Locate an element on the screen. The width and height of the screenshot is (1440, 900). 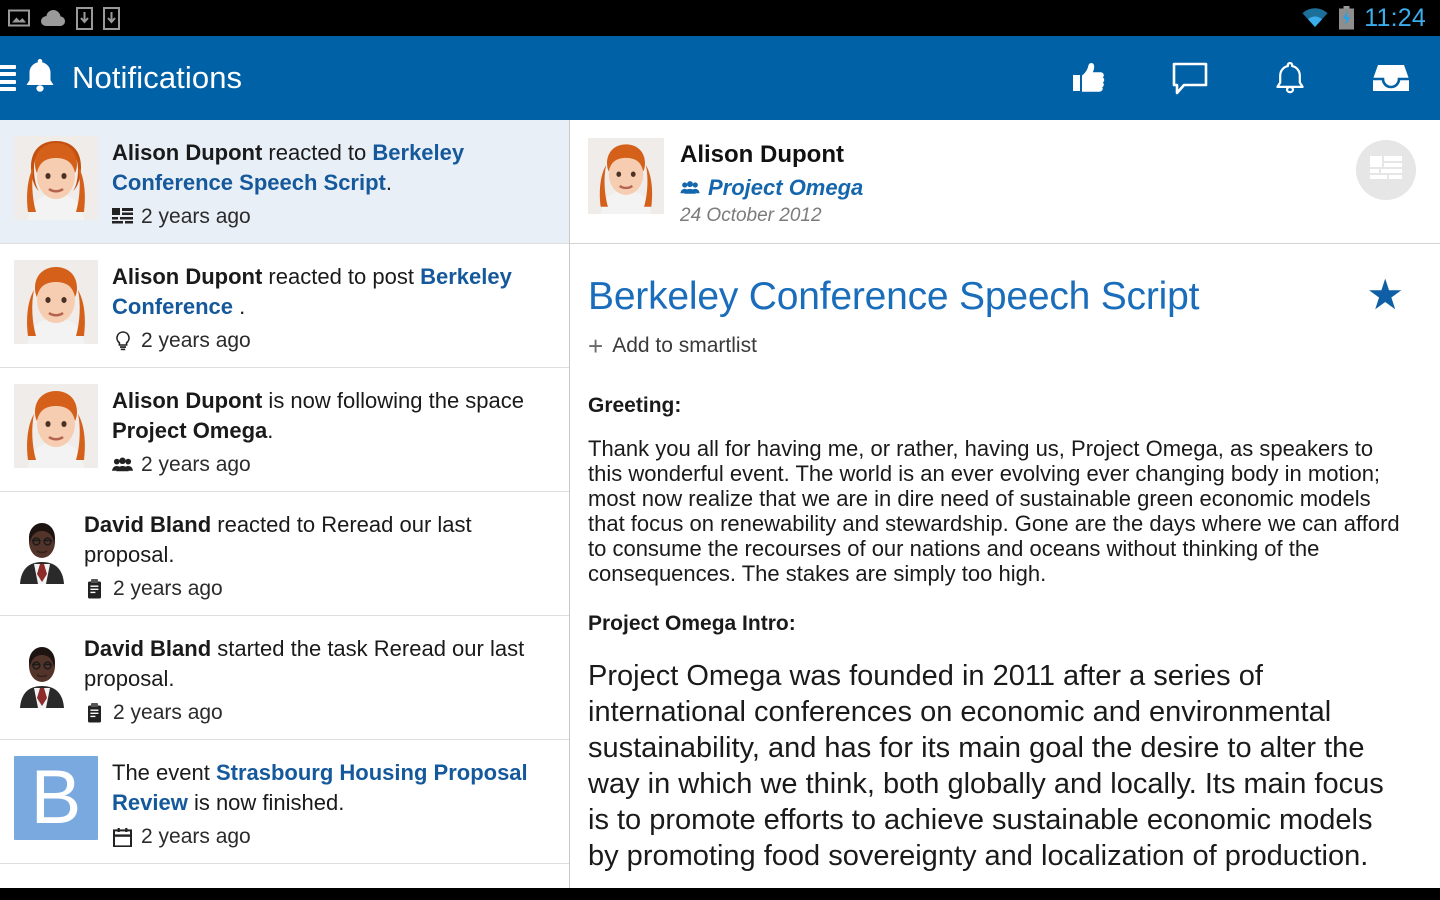
comment-bubble-icon is located at coordinates (1190, 78).